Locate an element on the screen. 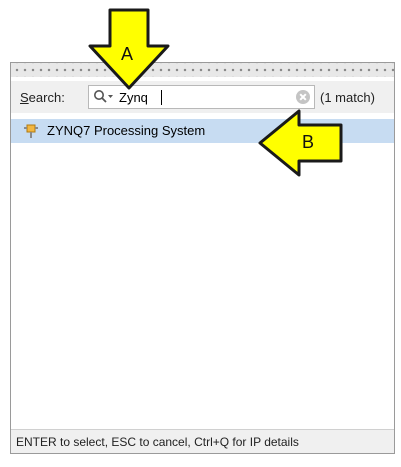 Image resolution: width=401 pixels, height=467 pixels. drag-grip is located at coordinates (202, 70).